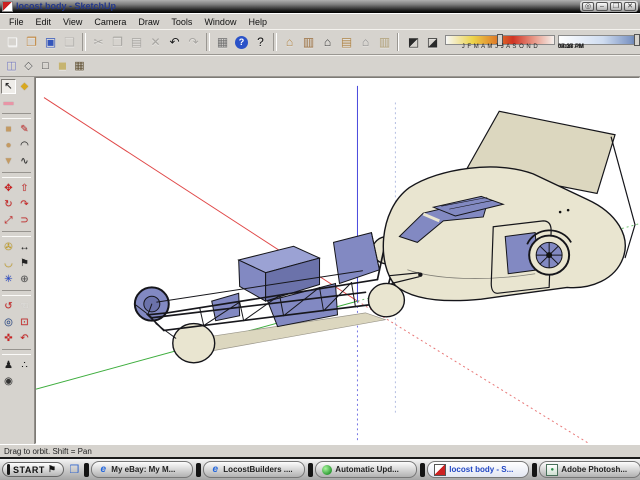 The height and width of the screenshot is (480, 640). I want to click on open-icon: ❐, so click(31, 42).